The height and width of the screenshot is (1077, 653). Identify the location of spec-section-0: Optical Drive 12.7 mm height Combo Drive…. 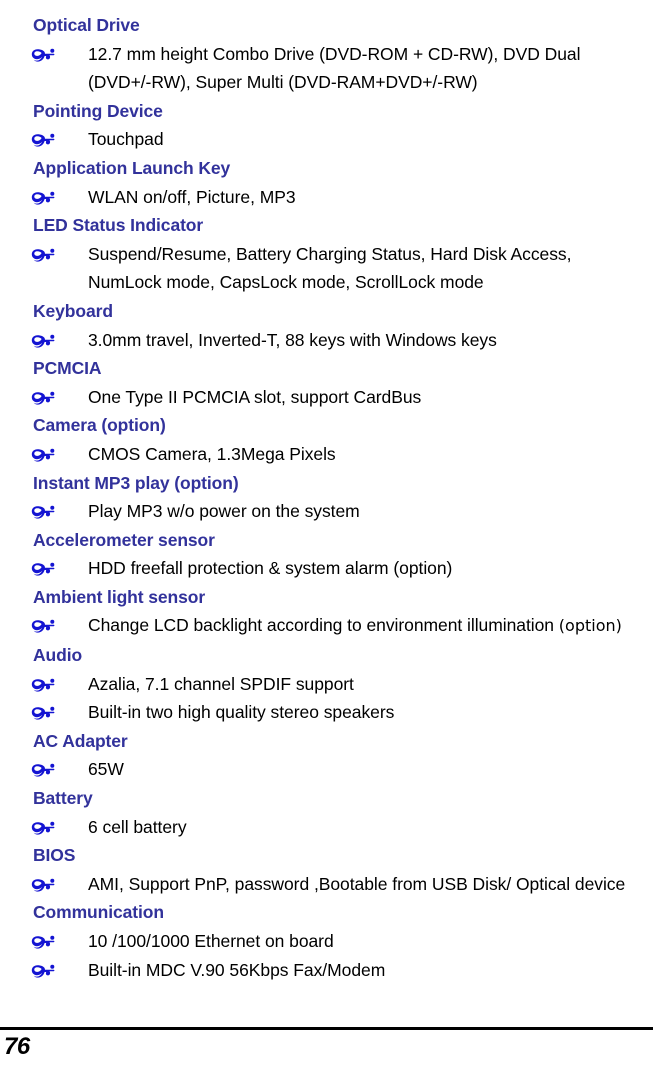
(326, 54).